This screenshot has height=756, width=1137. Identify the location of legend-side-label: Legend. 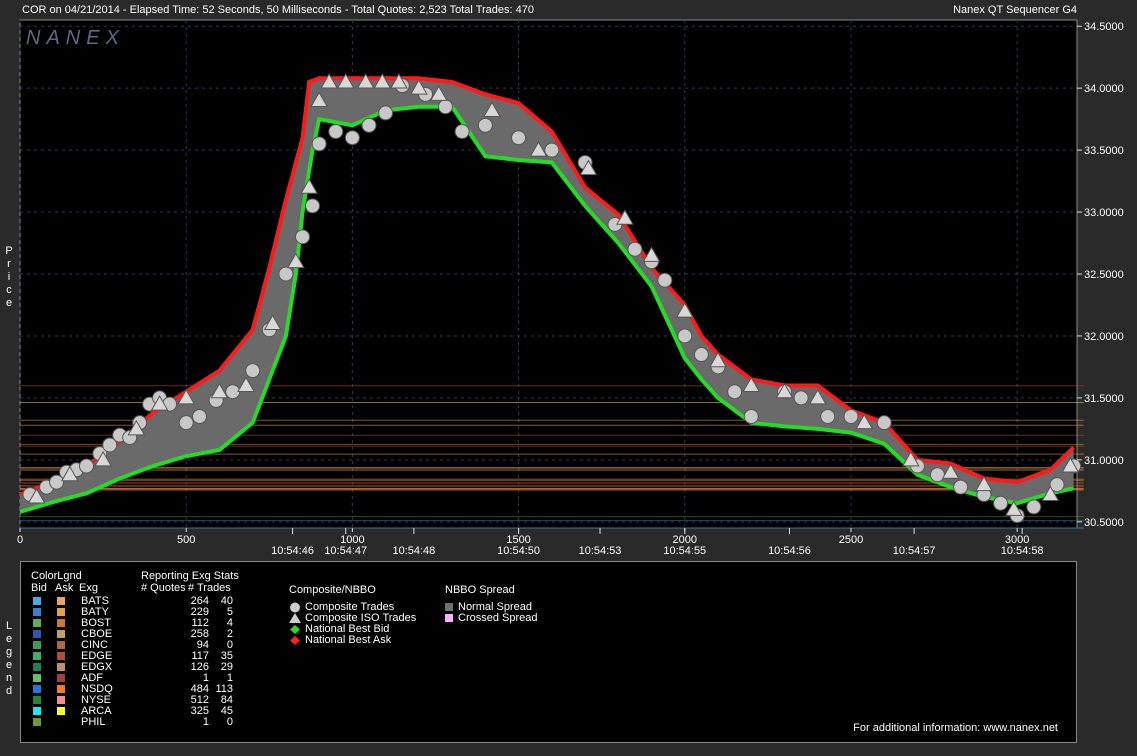
(9, 660).